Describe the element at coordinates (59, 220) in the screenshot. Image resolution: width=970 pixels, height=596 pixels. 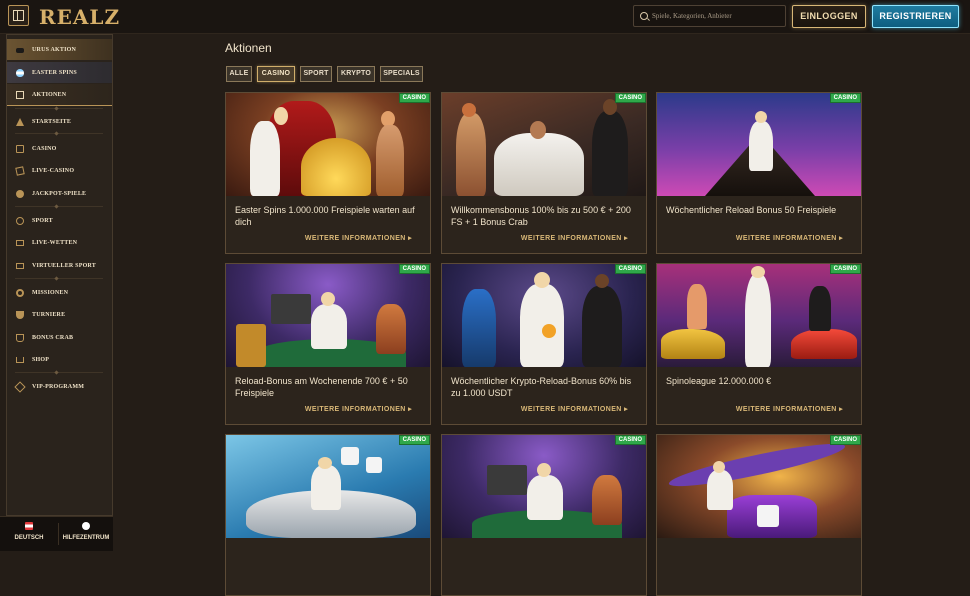
I see `sidebar-item-sport: SPORT` at that location.